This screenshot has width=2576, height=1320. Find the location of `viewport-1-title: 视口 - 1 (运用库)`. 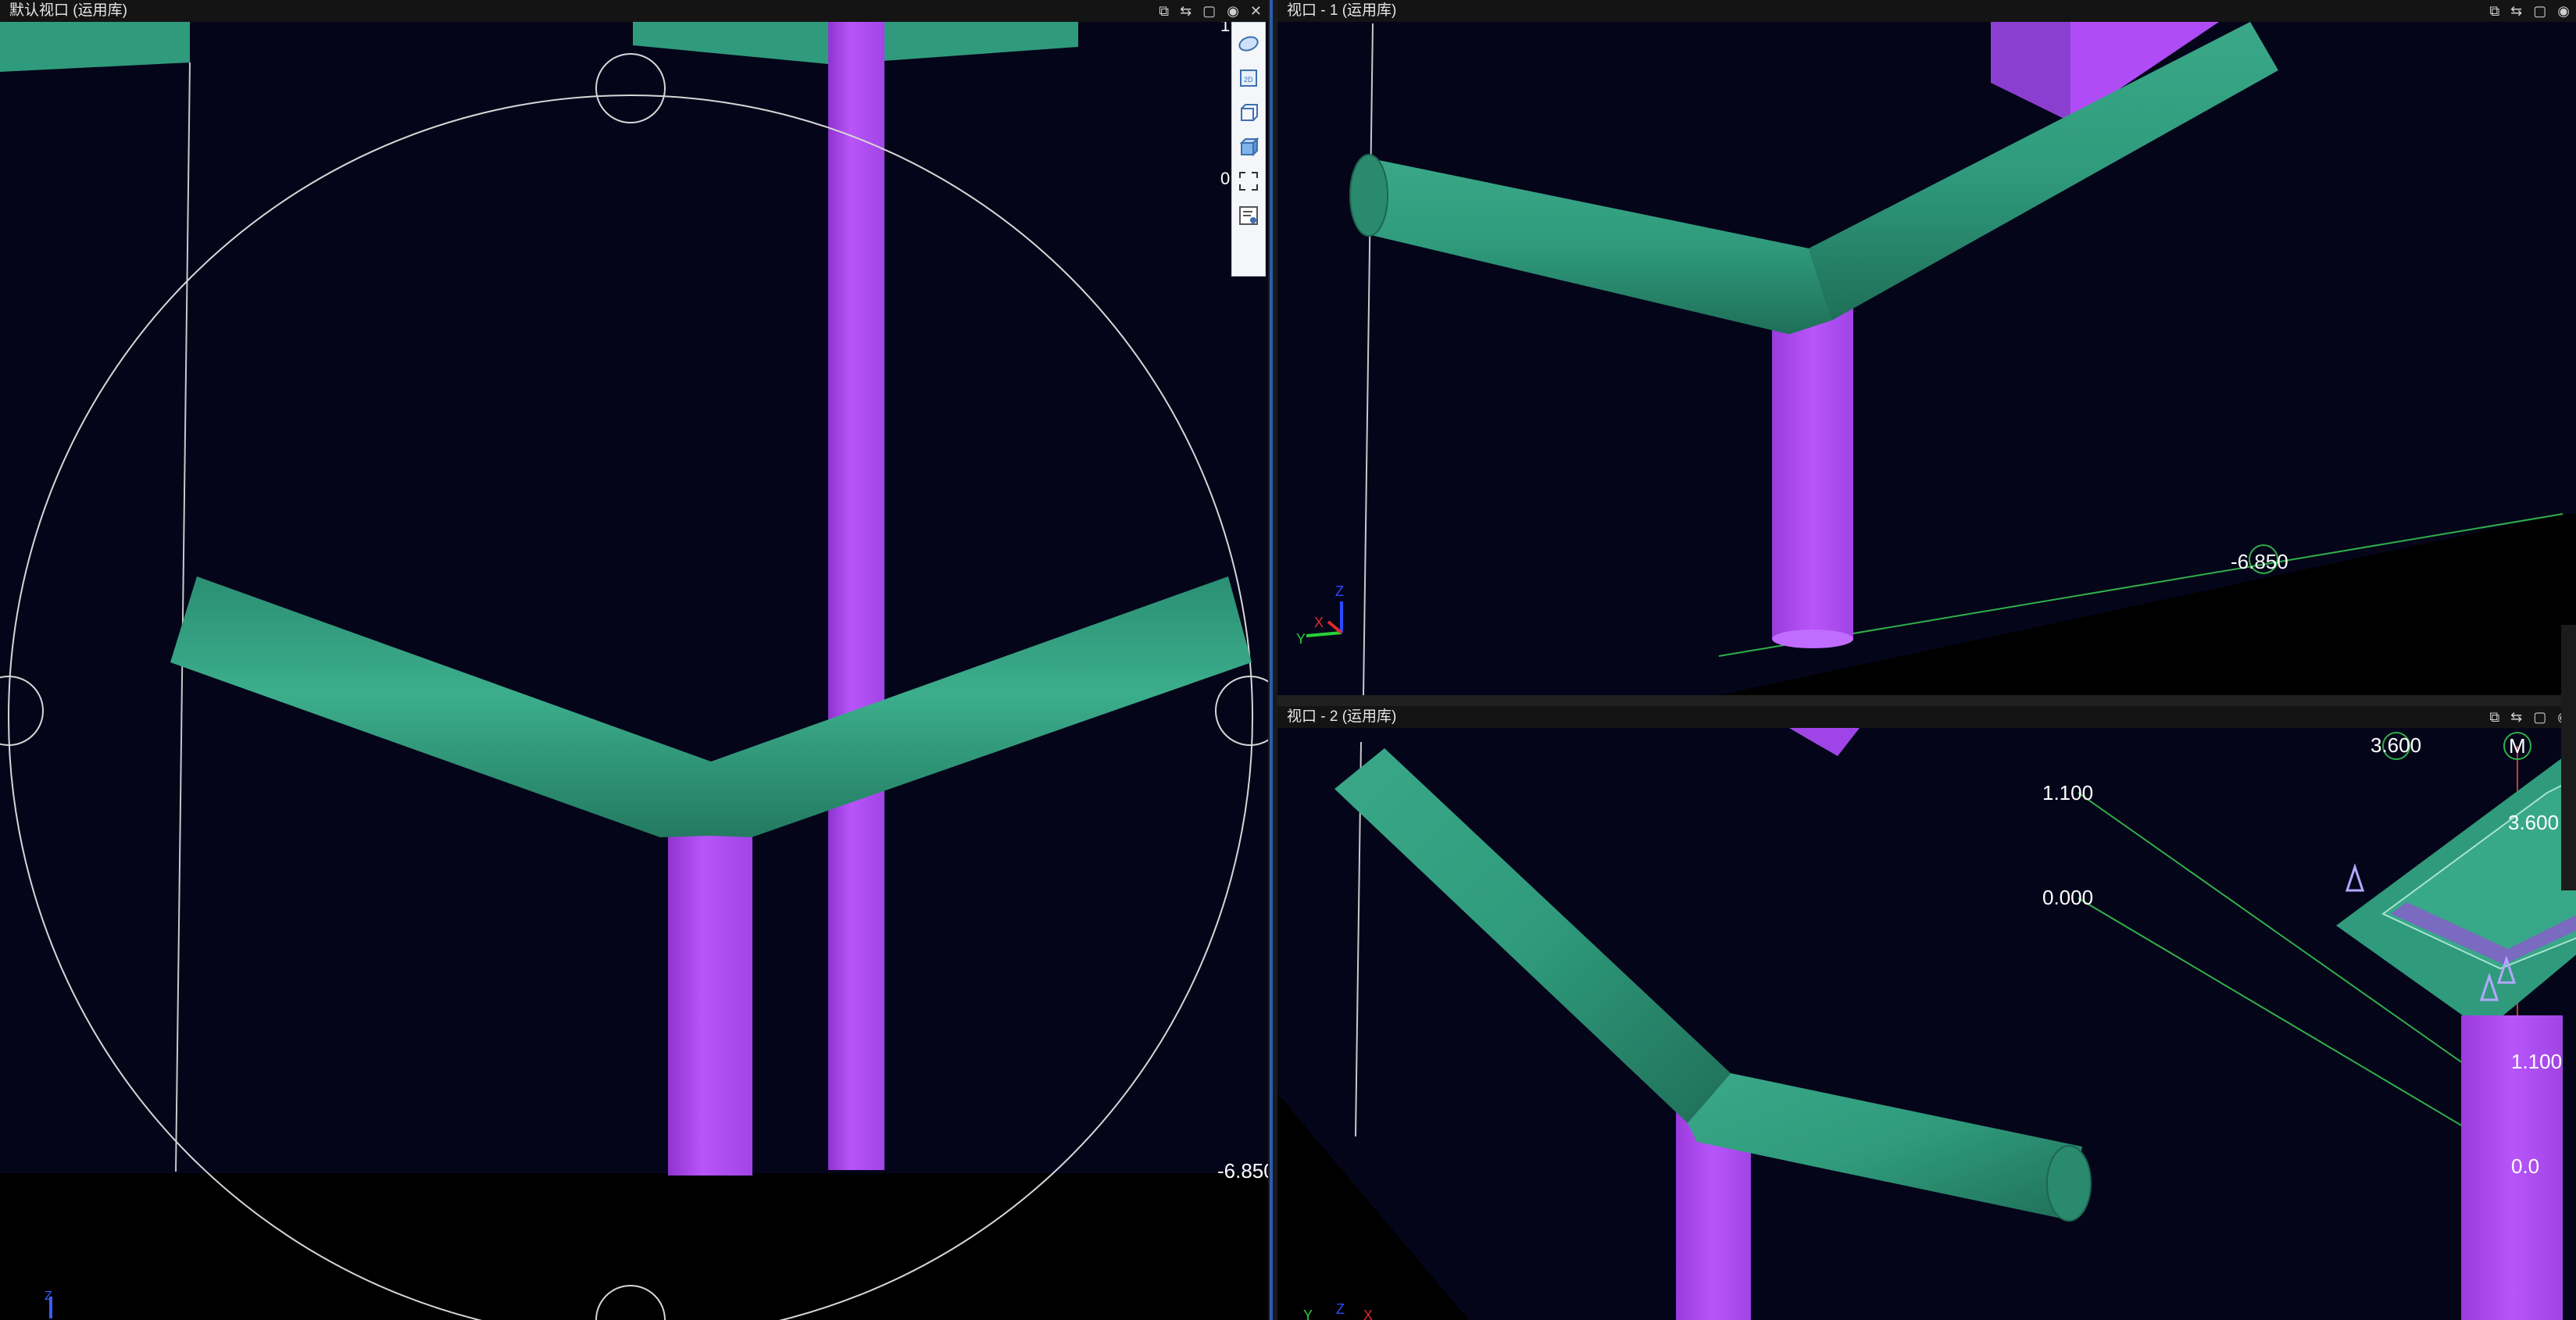

viewport-1-title: 视口 - 1 (运用库) is located at coordinates (1342, 10).